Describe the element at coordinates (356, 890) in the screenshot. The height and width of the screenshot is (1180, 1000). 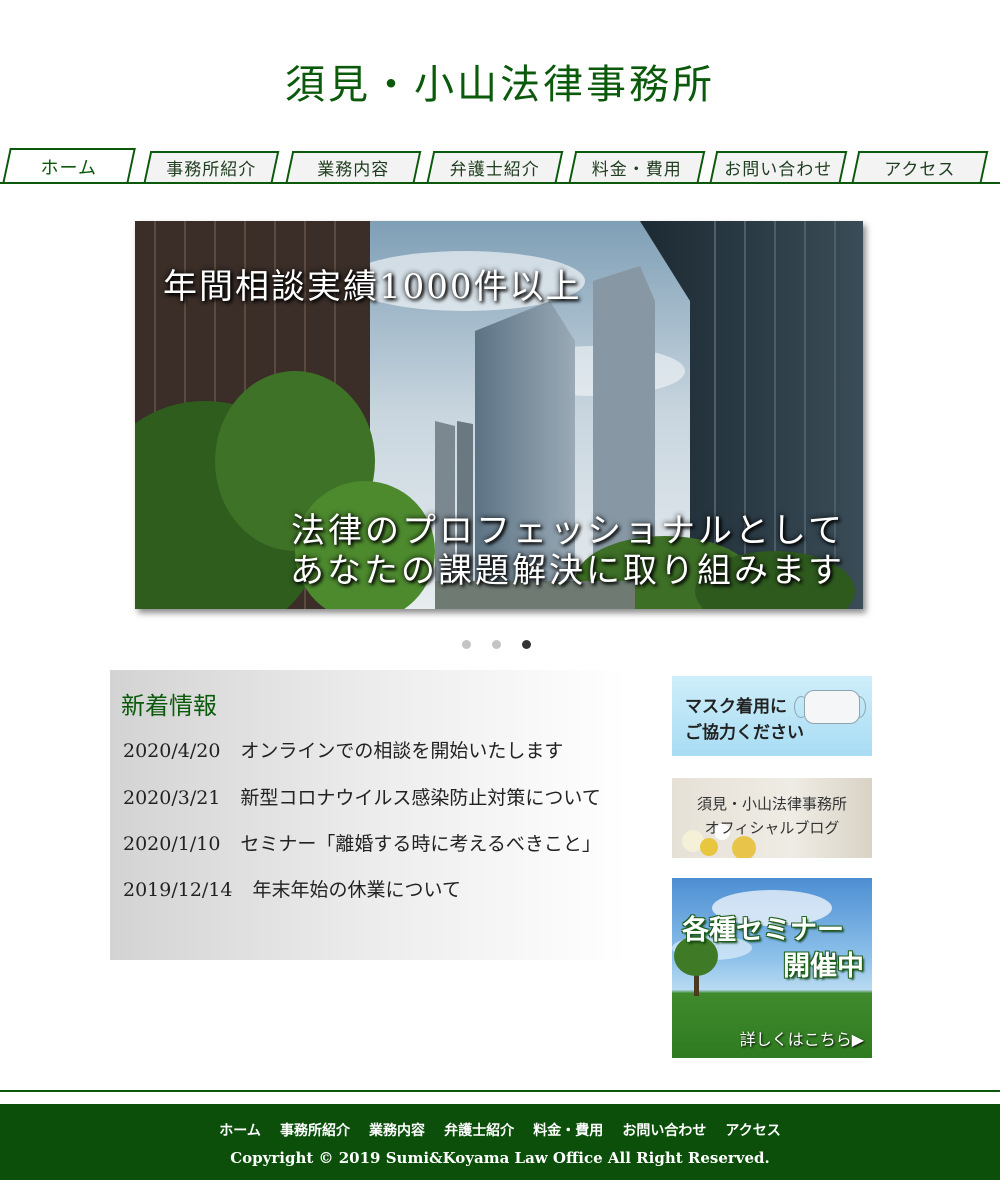
I see `news-text: 年末年始の休業について` at that location.